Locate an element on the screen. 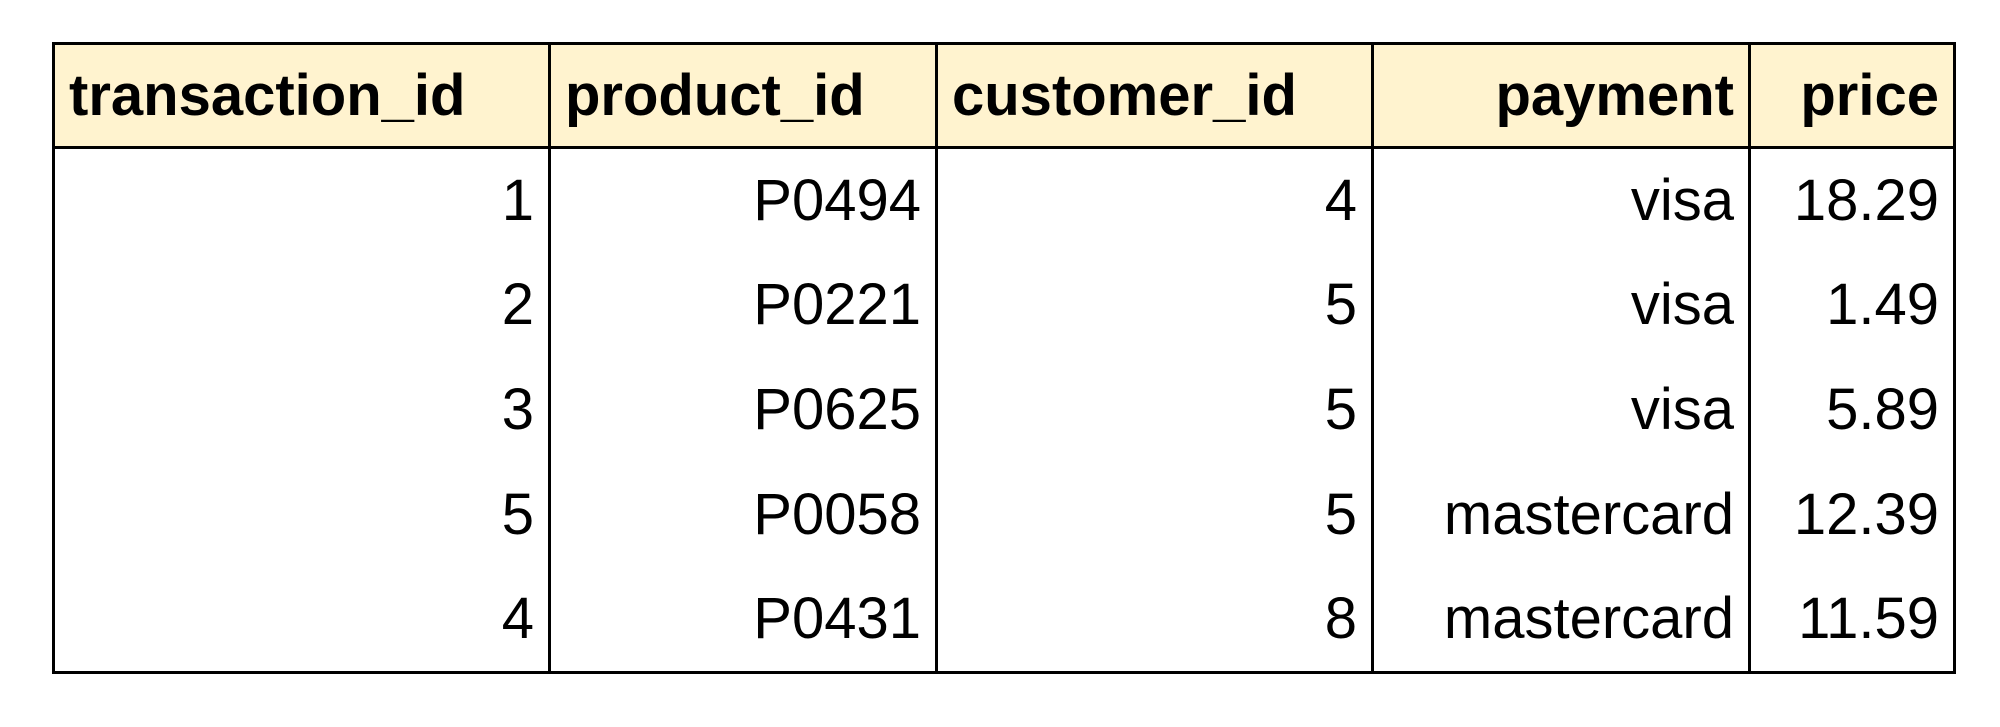 The height and width of the screenshot is (727, 2000). cell-transaction-id: 3 is located at coordinates (301, 410).